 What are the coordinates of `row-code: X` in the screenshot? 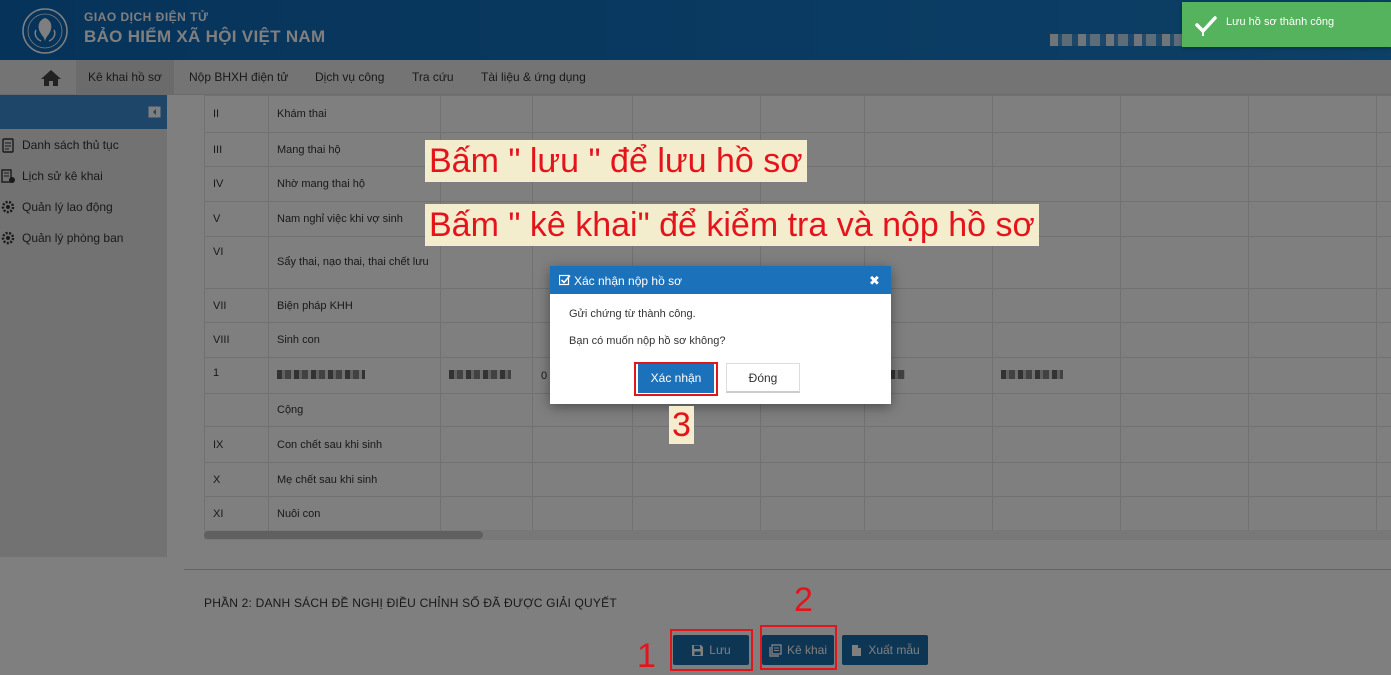 It's located at (236, 479).